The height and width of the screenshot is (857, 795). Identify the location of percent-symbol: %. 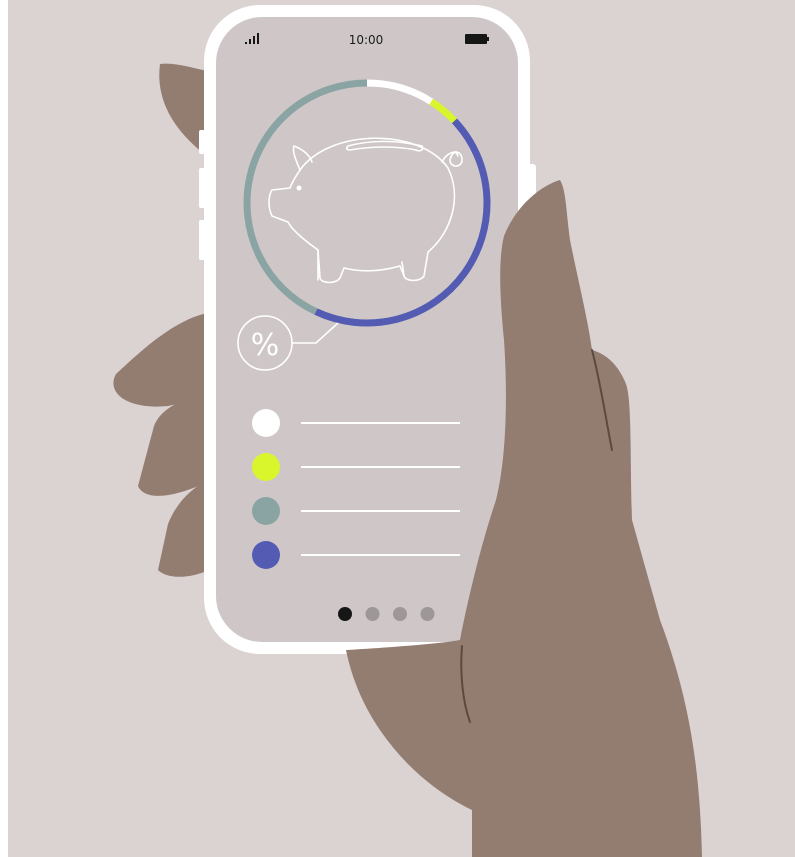
(265, 345).